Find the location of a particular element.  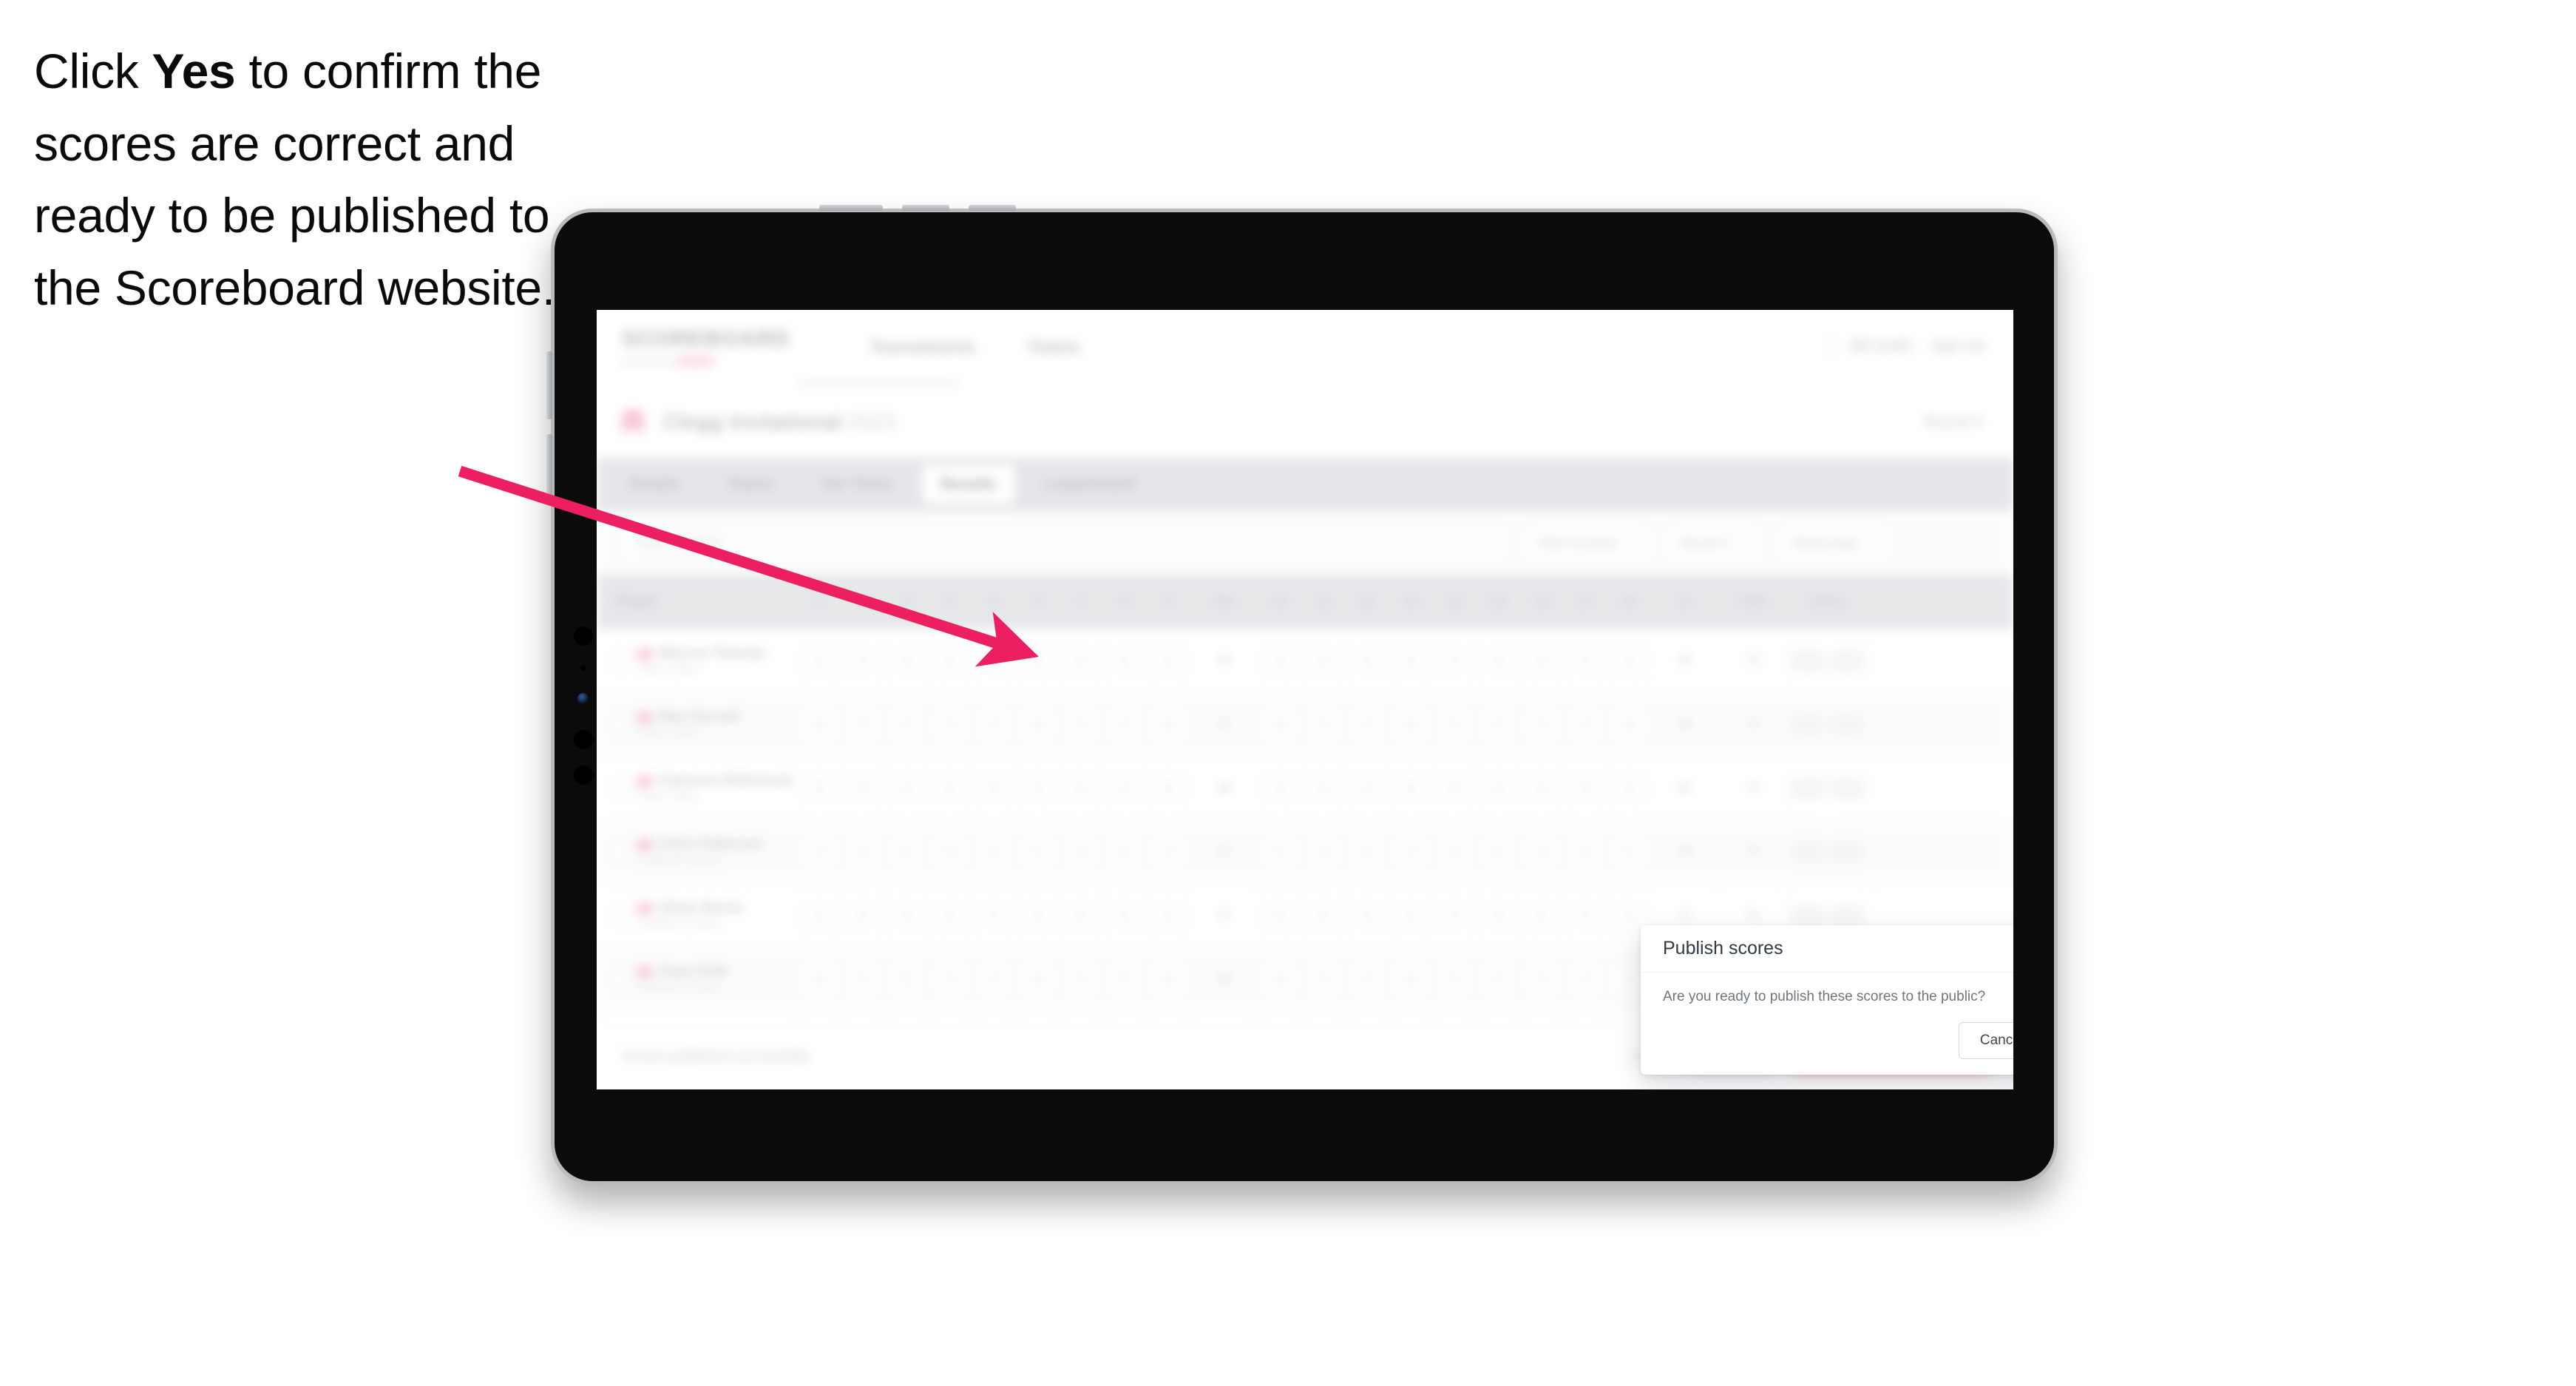

top-button-b is located at coordinates (925, 208).